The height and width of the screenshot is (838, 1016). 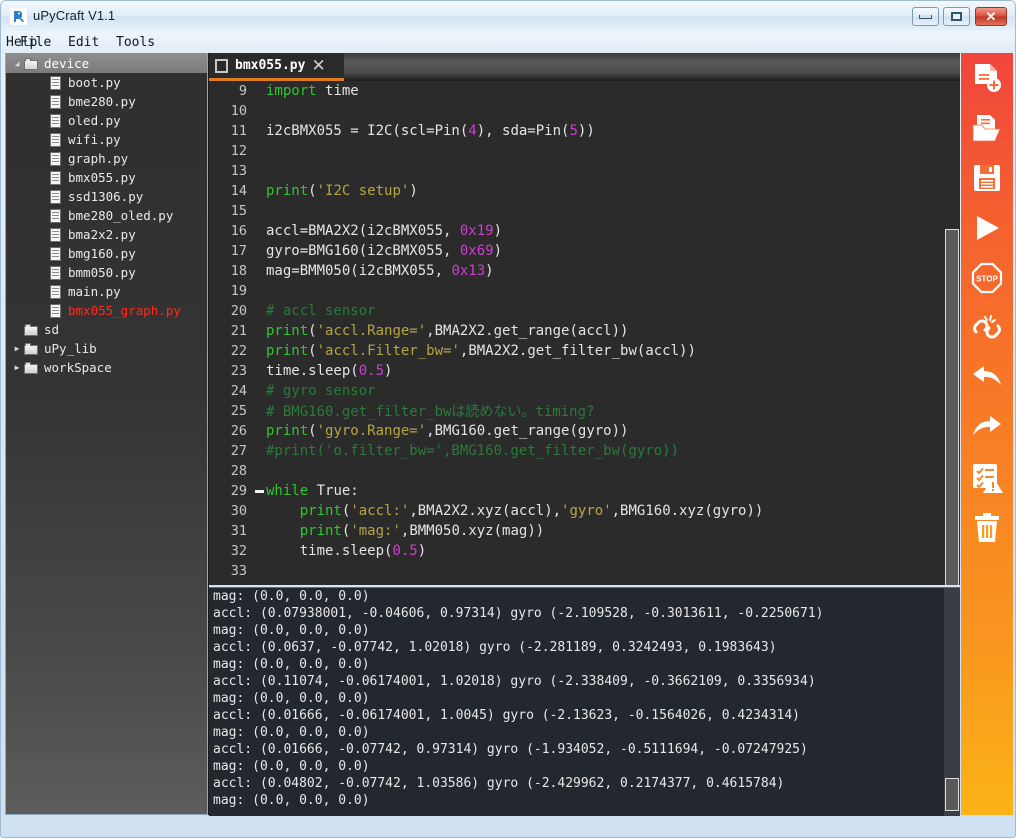 I want to click on undo-button, so click(x=987, y=378).